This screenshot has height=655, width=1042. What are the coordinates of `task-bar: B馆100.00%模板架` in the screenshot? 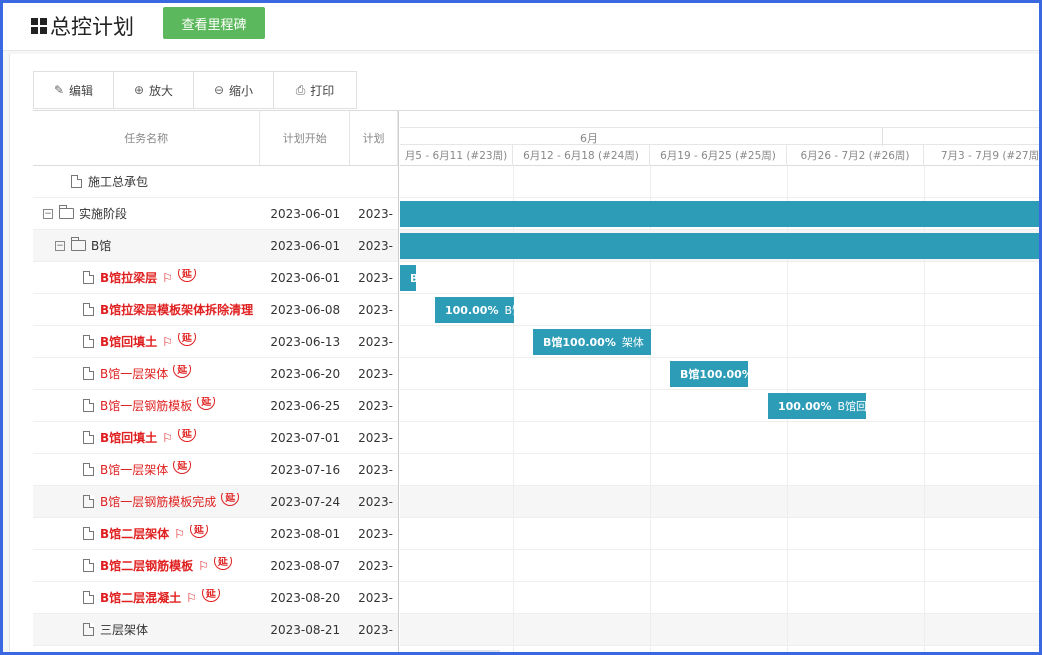 It's located at (408, 278).